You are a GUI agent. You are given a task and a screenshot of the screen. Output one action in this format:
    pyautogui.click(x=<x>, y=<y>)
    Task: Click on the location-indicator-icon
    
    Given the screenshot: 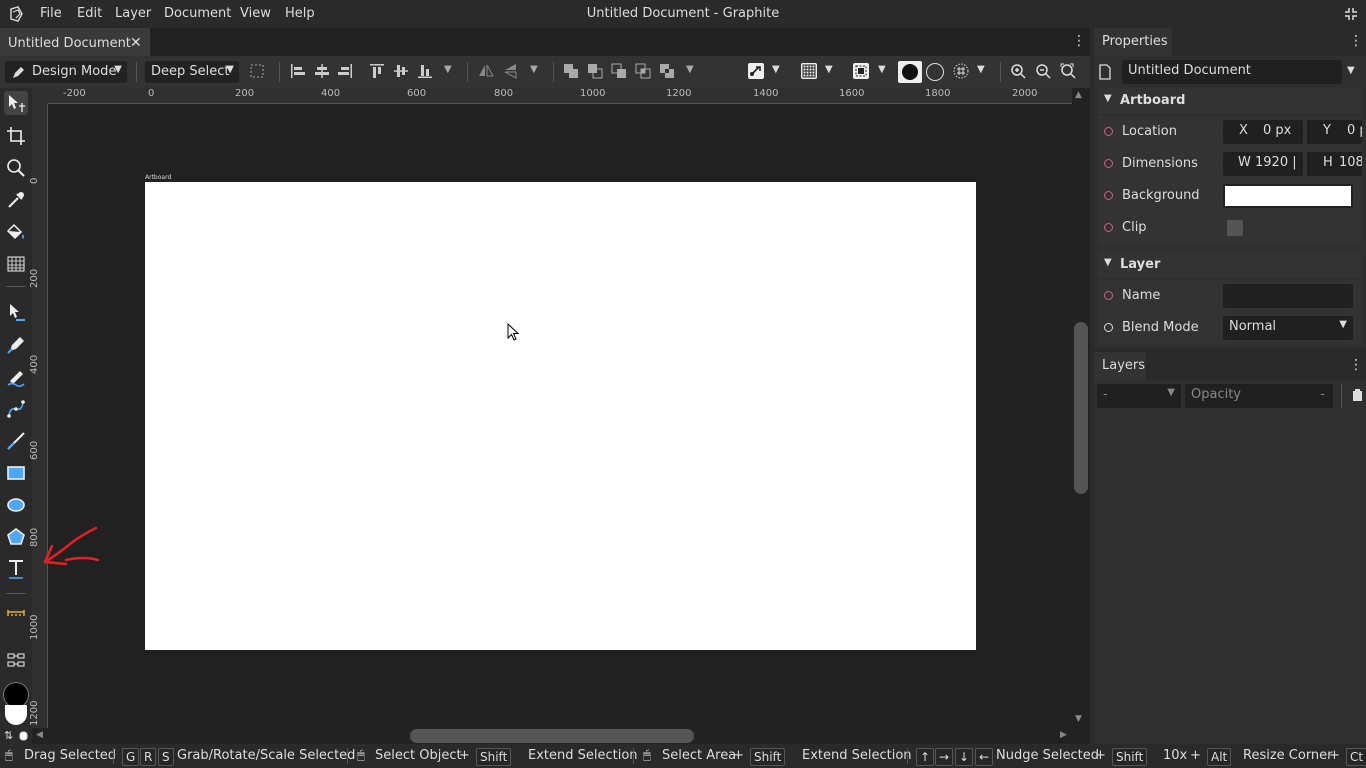 What is the action you would take?
    pyautogui.click(x=1108, y=131)
    